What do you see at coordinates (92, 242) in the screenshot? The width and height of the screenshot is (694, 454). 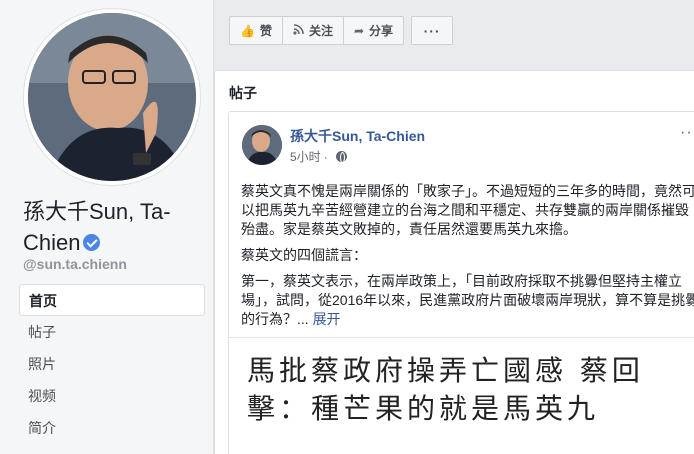 I see `verified-badge-icon` at bounding box center [92, 242].